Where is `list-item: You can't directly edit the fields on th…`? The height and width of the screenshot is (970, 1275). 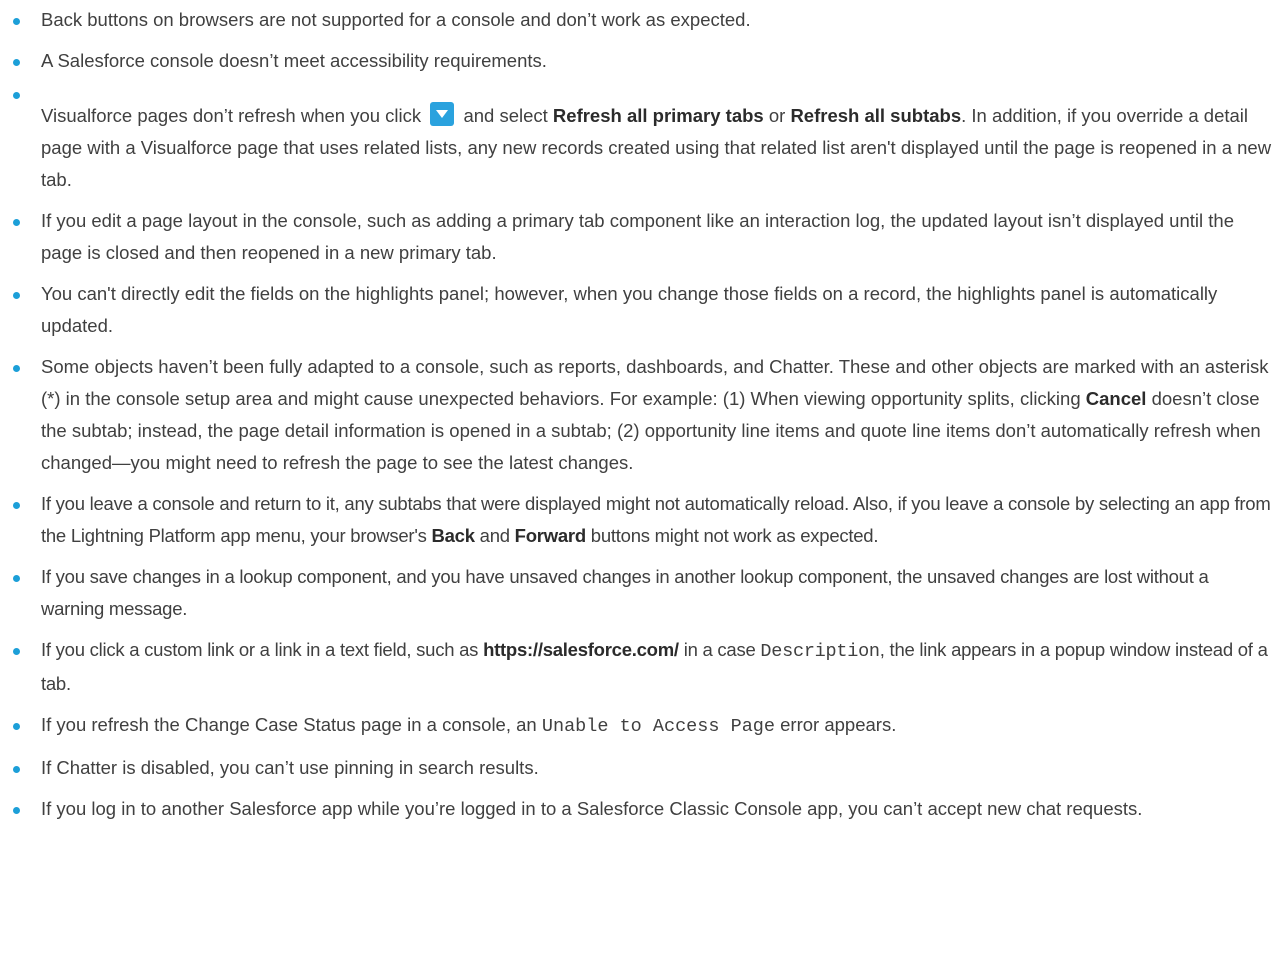
list-item: You can't directly edit the fields on th… is located at coordinates (637, 310).